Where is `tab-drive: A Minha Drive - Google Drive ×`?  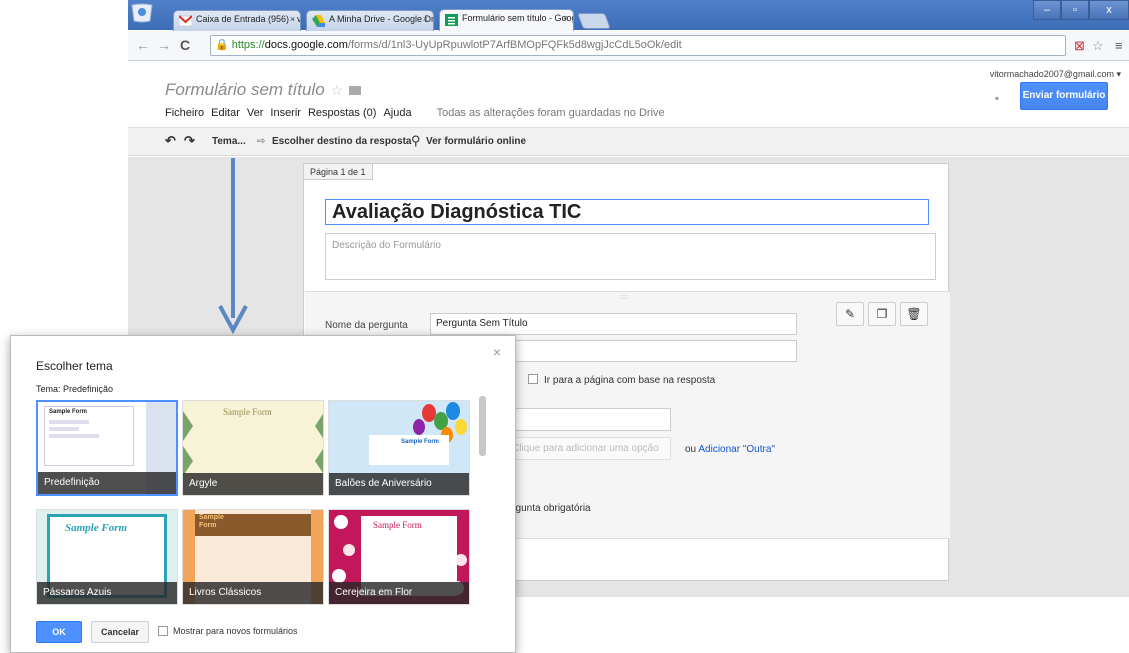
tab-drive: A Minha Drive - Google Drive × is located at coordinates (370, 20).